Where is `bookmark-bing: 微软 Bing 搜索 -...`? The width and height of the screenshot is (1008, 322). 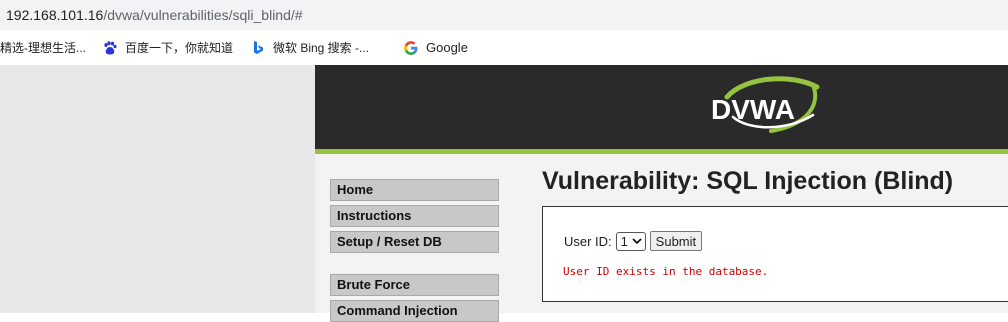 bookmark-bing: 微软 Bing 搜索 -... is located at coordinates (309, 47).